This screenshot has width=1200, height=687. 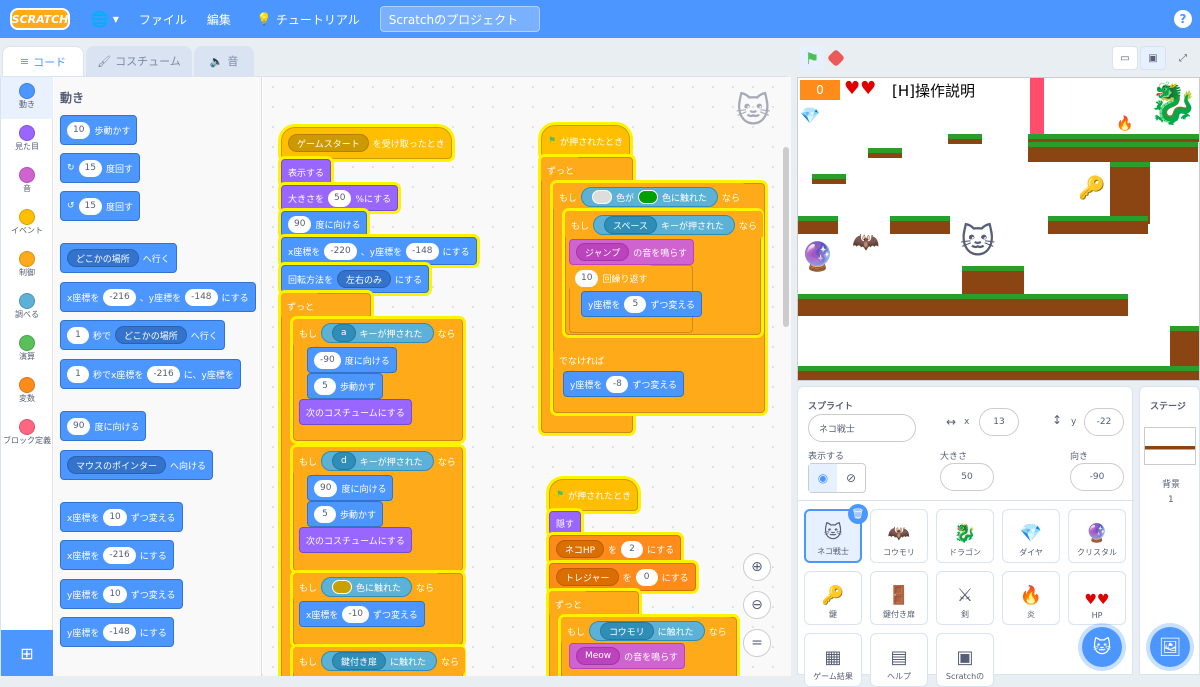 I want to click on set-y-block: y座標を -148 にする, so click(x=117, y=632).